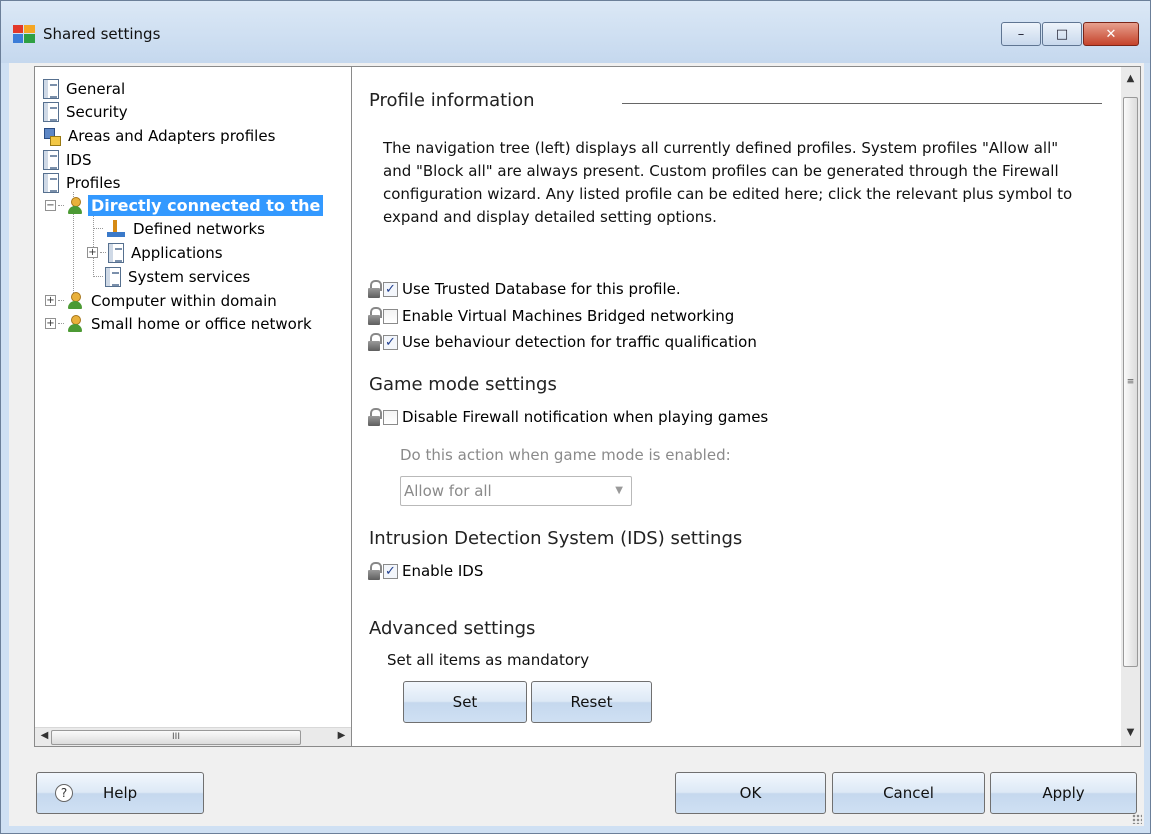  I want to click on tree-item-label: IDS, so click(79, 159).